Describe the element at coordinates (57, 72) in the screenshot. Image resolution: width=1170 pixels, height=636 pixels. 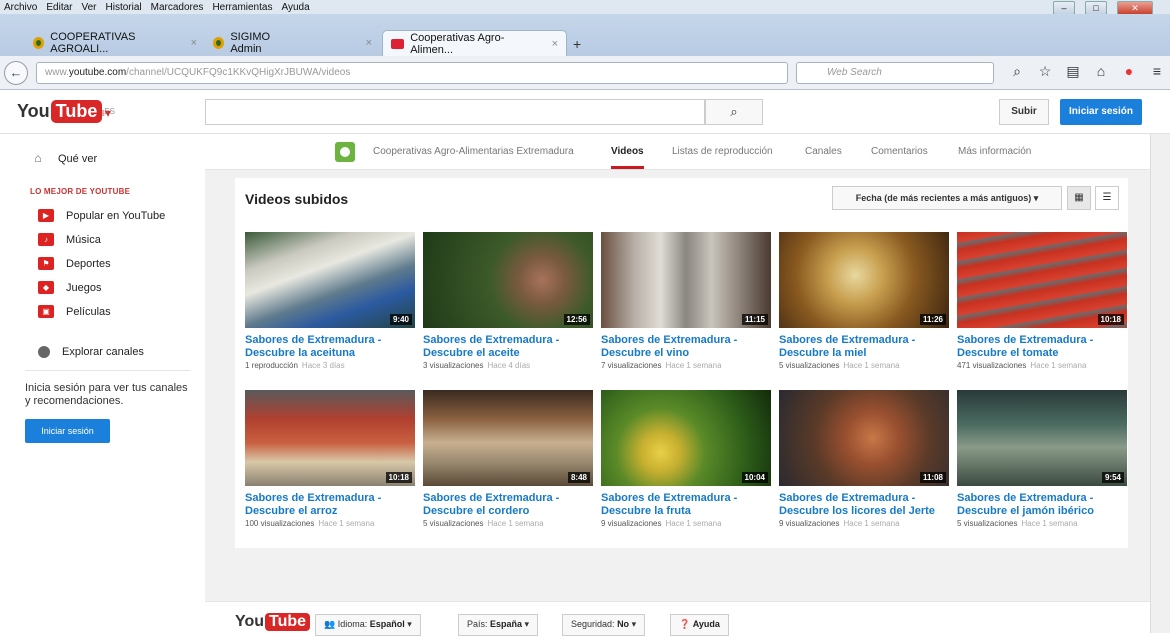
I see `url-prefix: www.` at that location.